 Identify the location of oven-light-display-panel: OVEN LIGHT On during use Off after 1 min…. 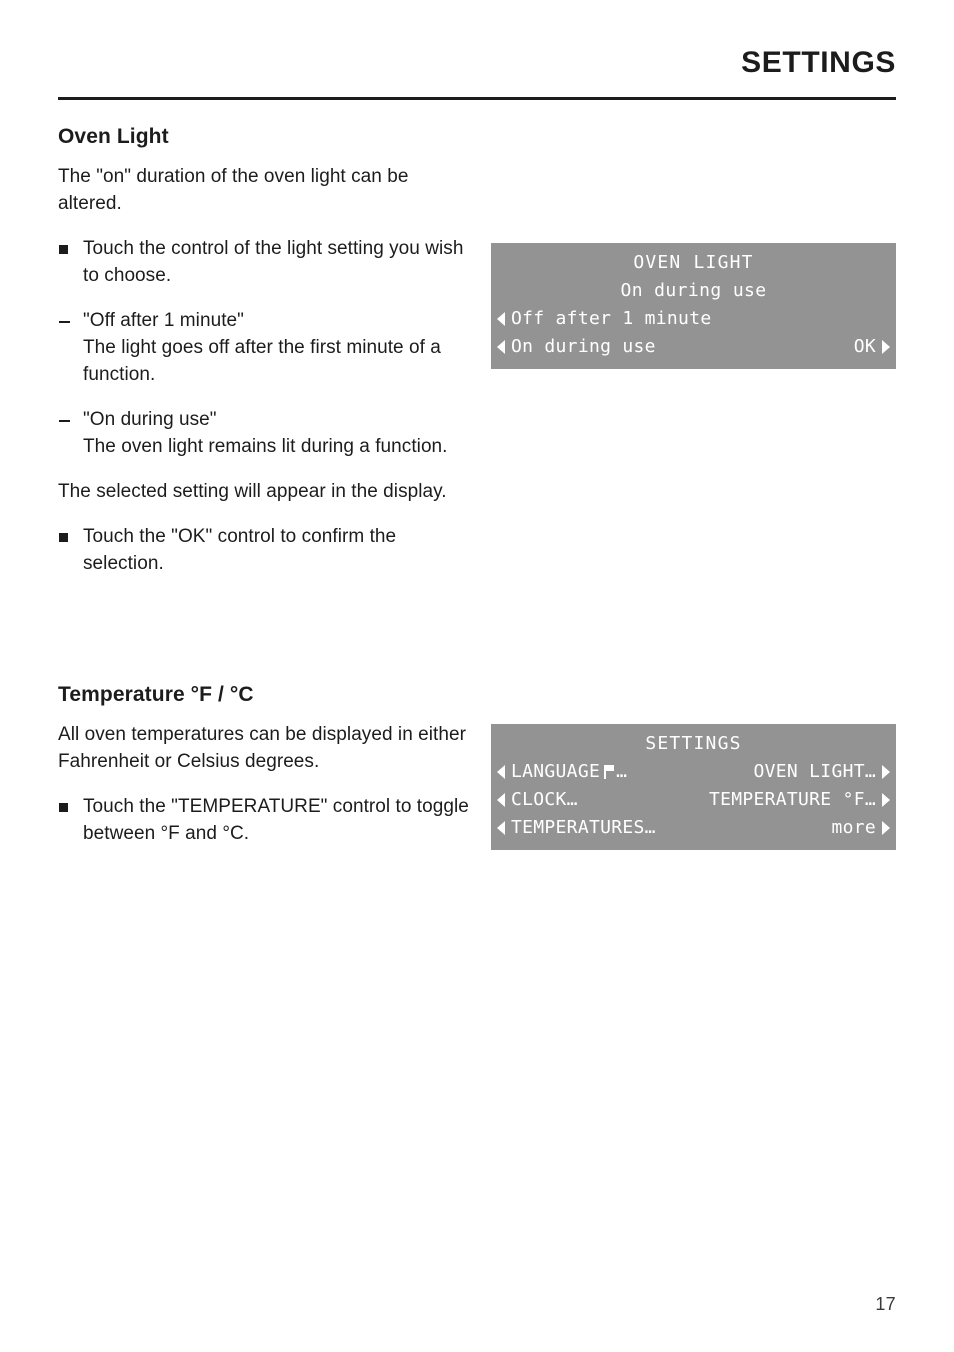
(693, 306).